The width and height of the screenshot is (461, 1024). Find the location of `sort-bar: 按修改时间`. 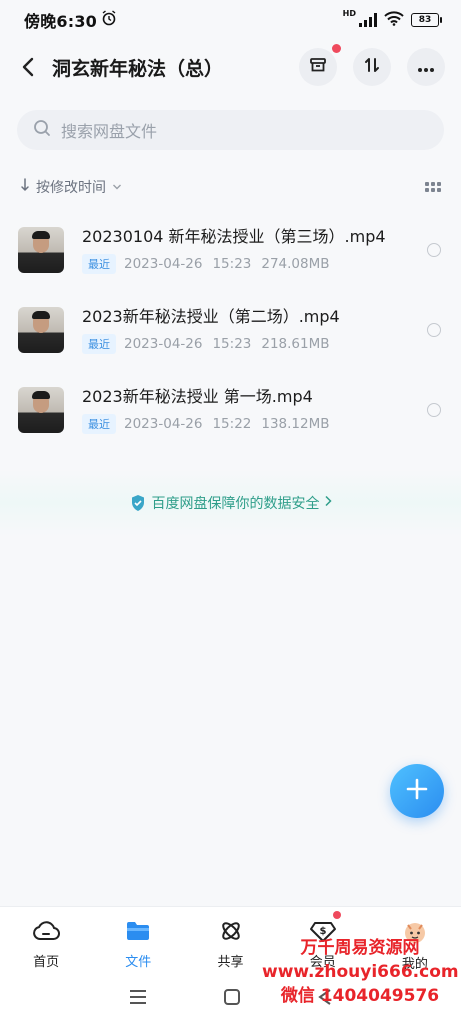

sort-bar: 按修改时间 is located at coordinates (230, 187).